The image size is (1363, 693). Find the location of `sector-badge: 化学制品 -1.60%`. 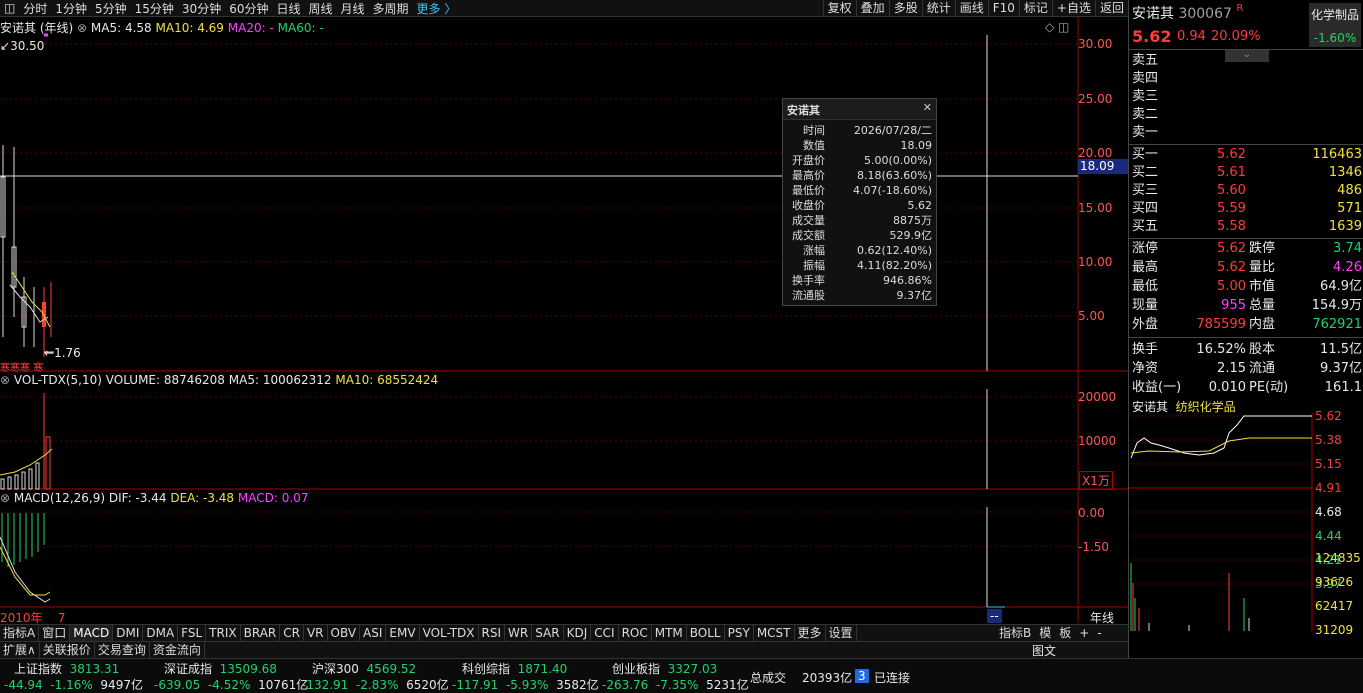

sector-badge: 化学制品 -1.60% is located at coordinates (1335, 25).